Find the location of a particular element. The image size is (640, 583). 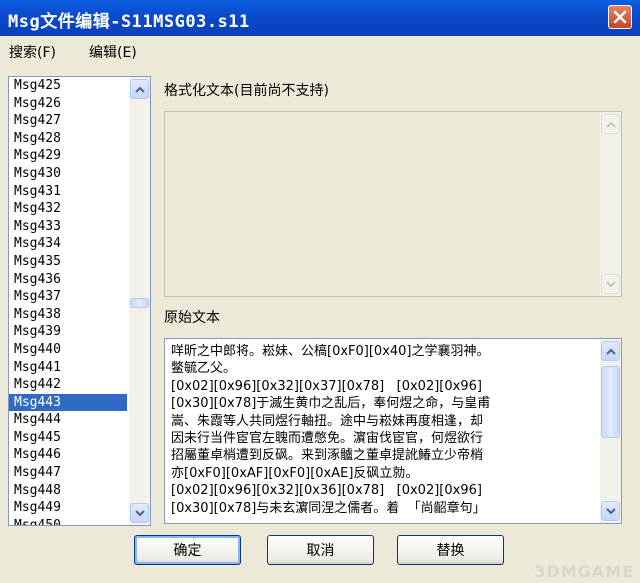

list-scroll-up-button is located at coordinates (139, 89).